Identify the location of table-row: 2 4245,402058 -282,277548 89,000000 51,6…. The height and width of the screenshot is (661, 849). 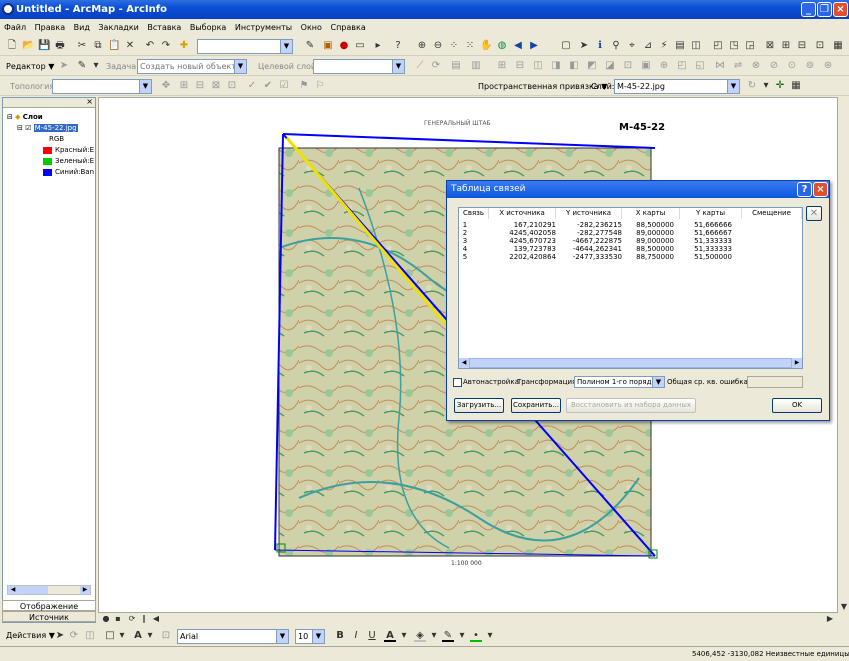
(630, 233).